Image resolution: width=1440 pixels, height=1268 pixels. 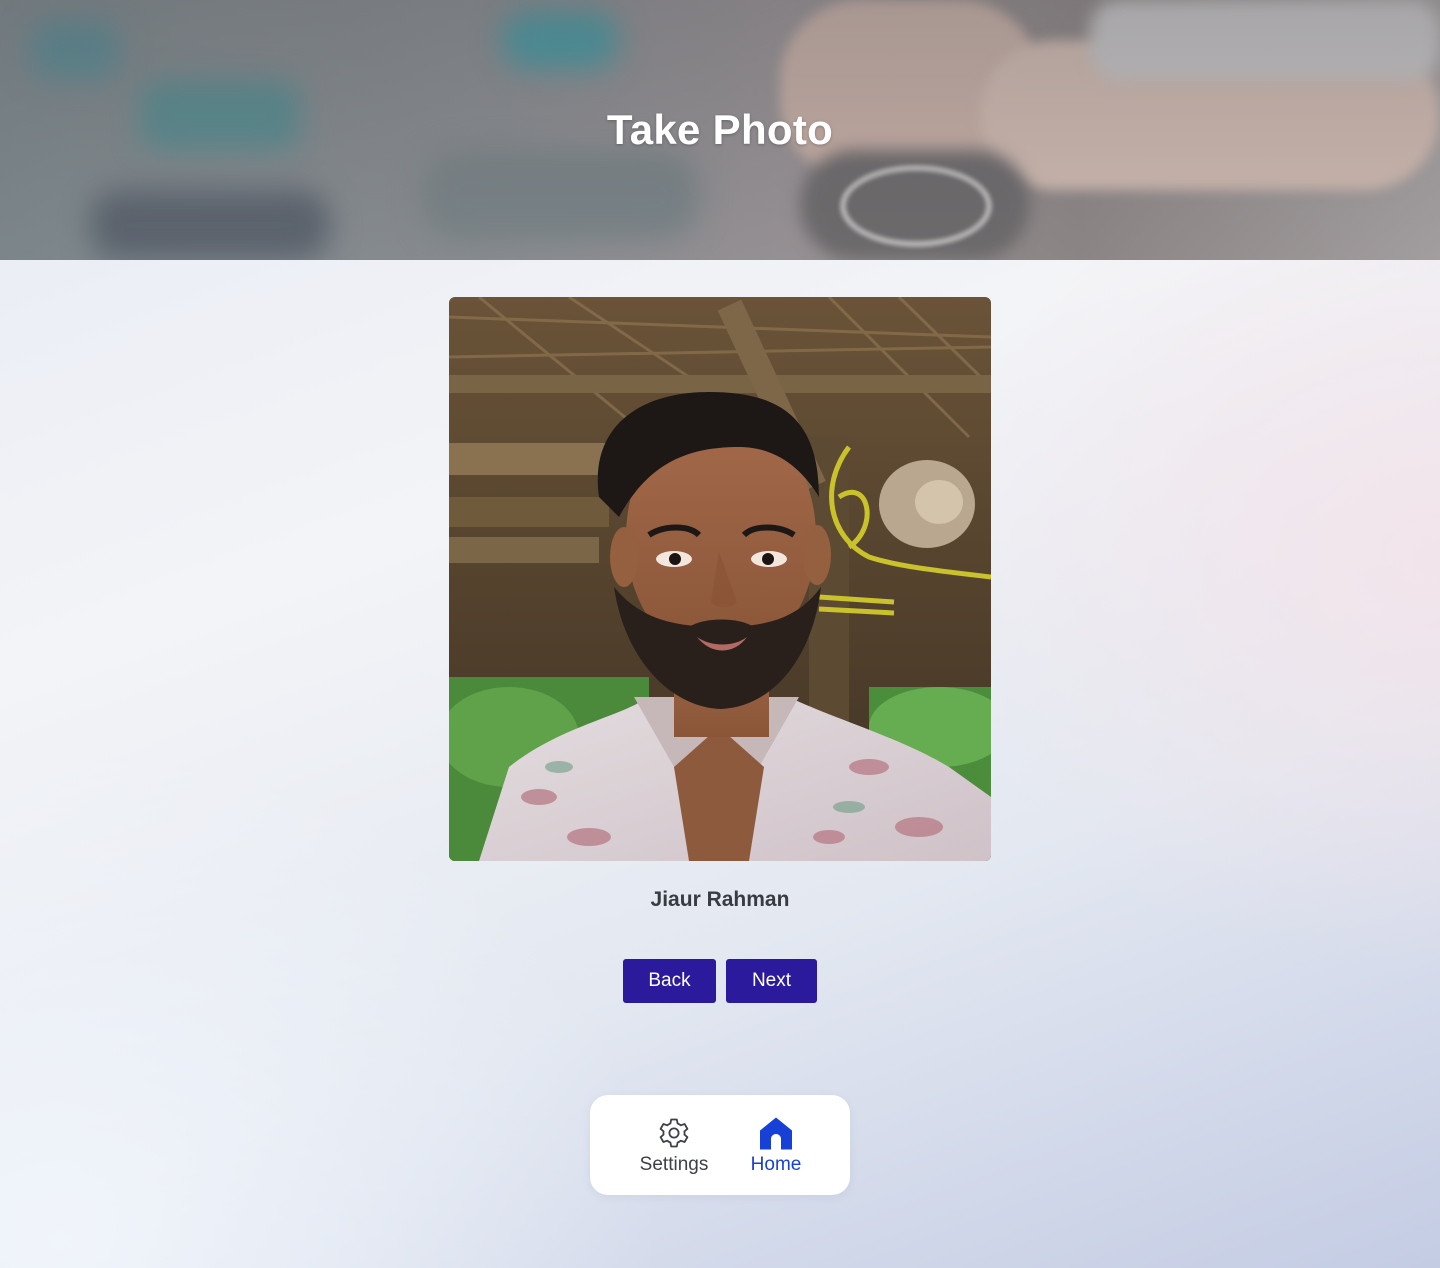 I want to click on nav-item-settings: Settings, so click(x=674, y=1145).